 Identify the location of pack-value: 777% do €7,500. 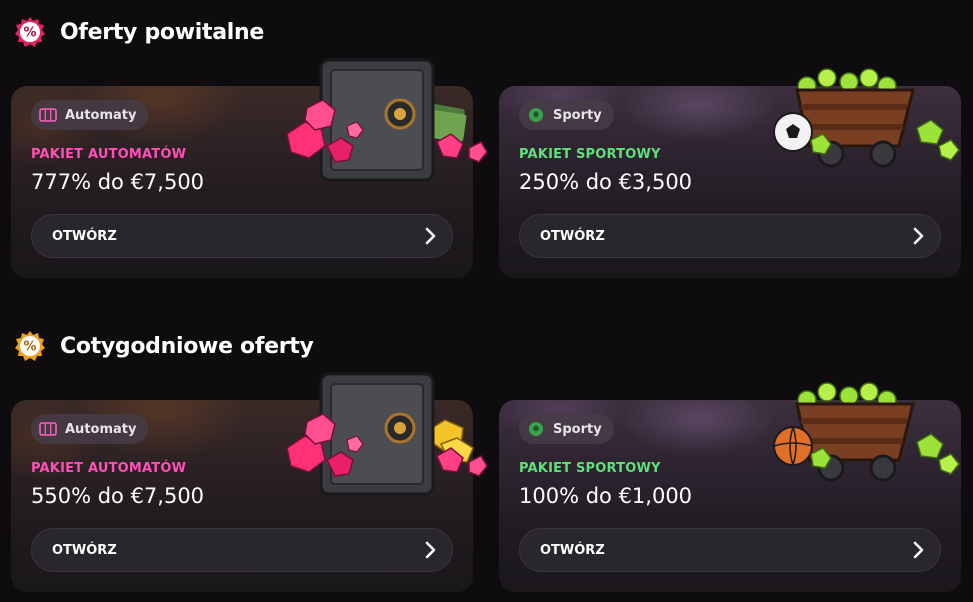
(118, 182).